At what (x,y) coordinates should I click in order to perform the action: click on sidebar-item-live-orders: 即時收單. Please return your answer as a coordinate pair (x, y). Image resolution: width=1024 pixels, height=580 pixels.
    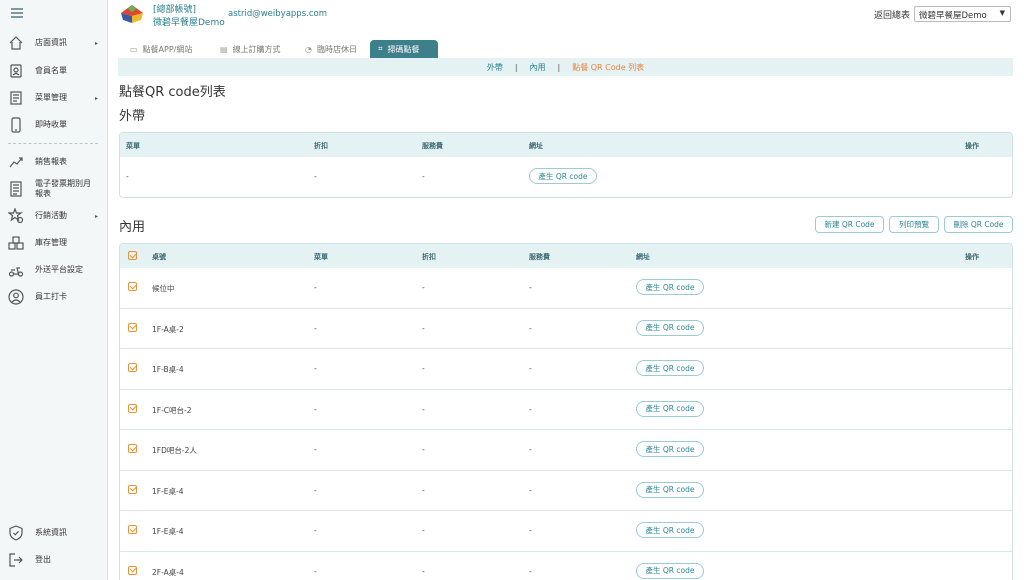
    Looking at the image, I should click on (54, 125).